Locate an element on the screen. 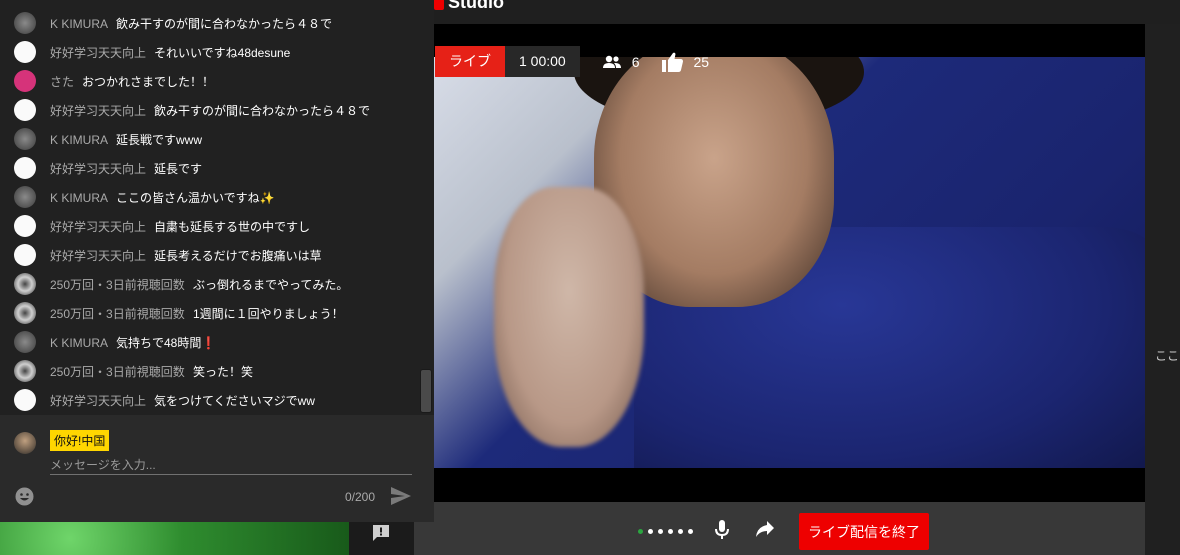  chat-message-text: 延長です is located at coordinates (178, 169).